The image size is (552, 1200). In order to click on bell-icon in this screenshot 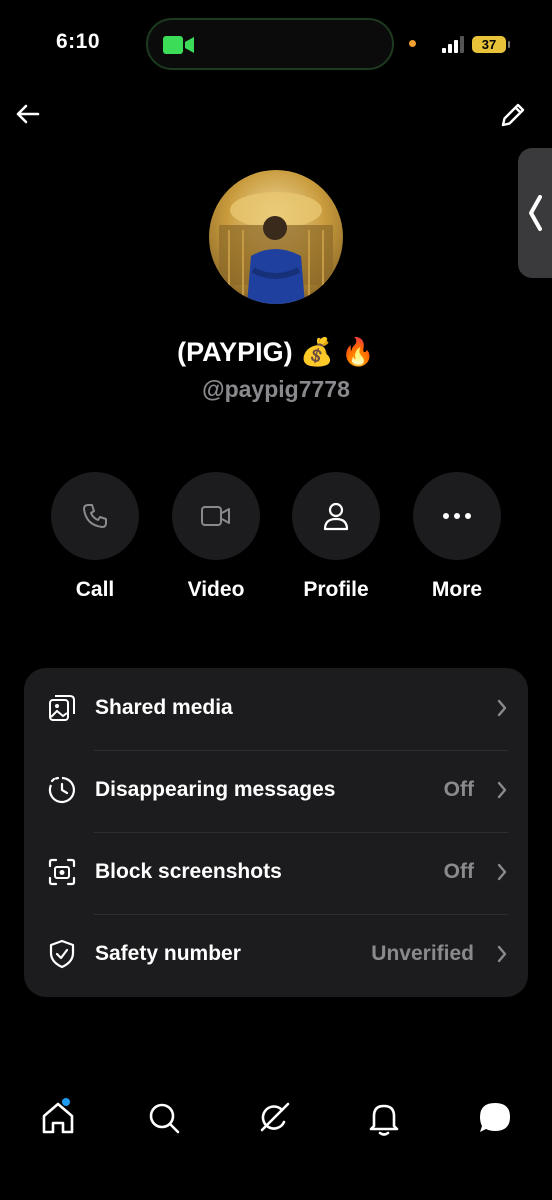, I will do `click(384, 1118)`.